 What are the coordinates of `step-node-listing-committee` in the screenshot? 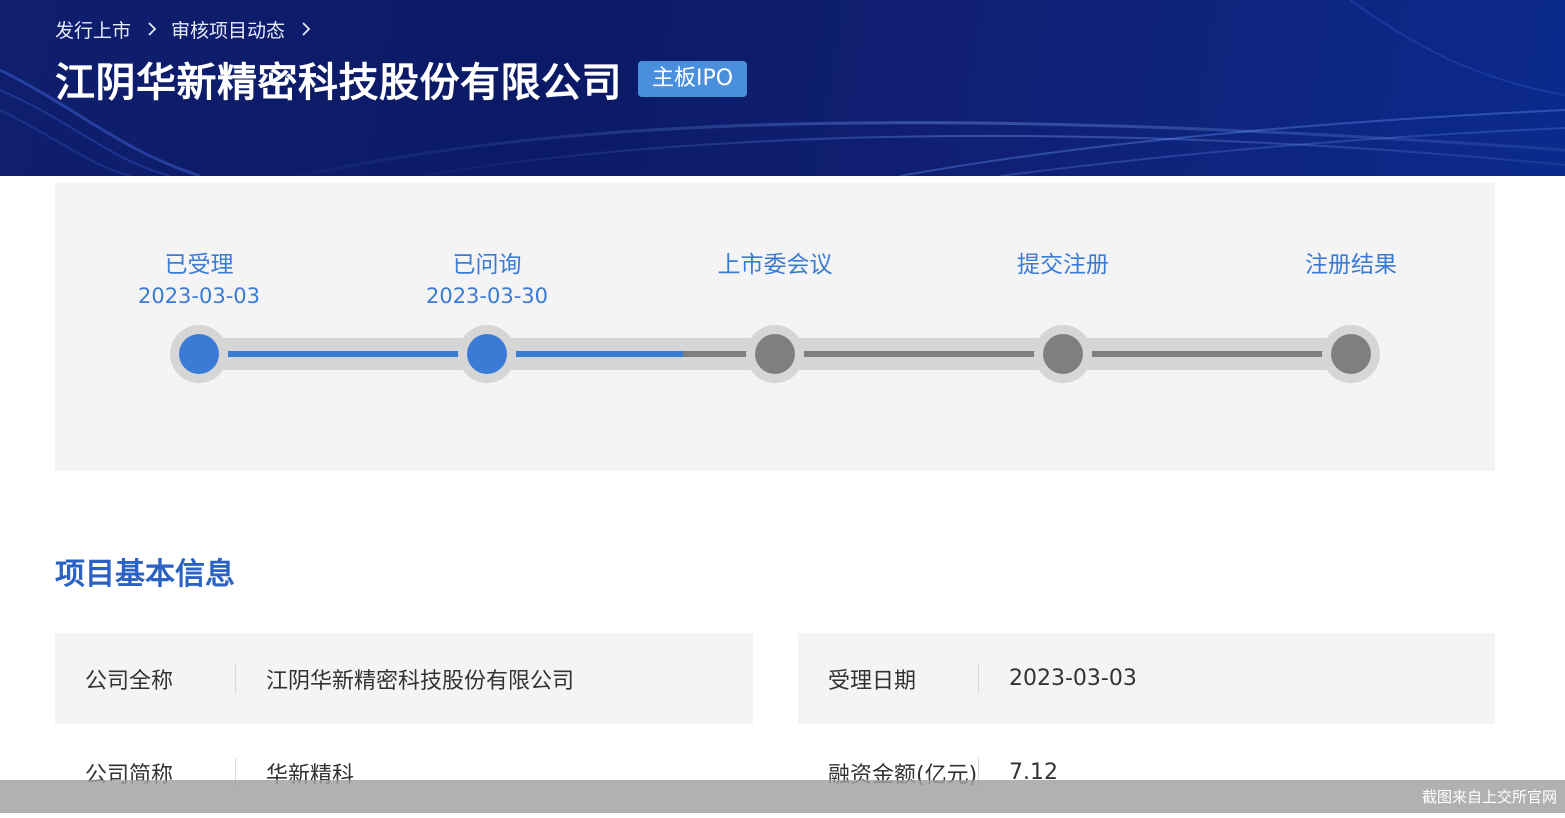 It's located at (775, 354).